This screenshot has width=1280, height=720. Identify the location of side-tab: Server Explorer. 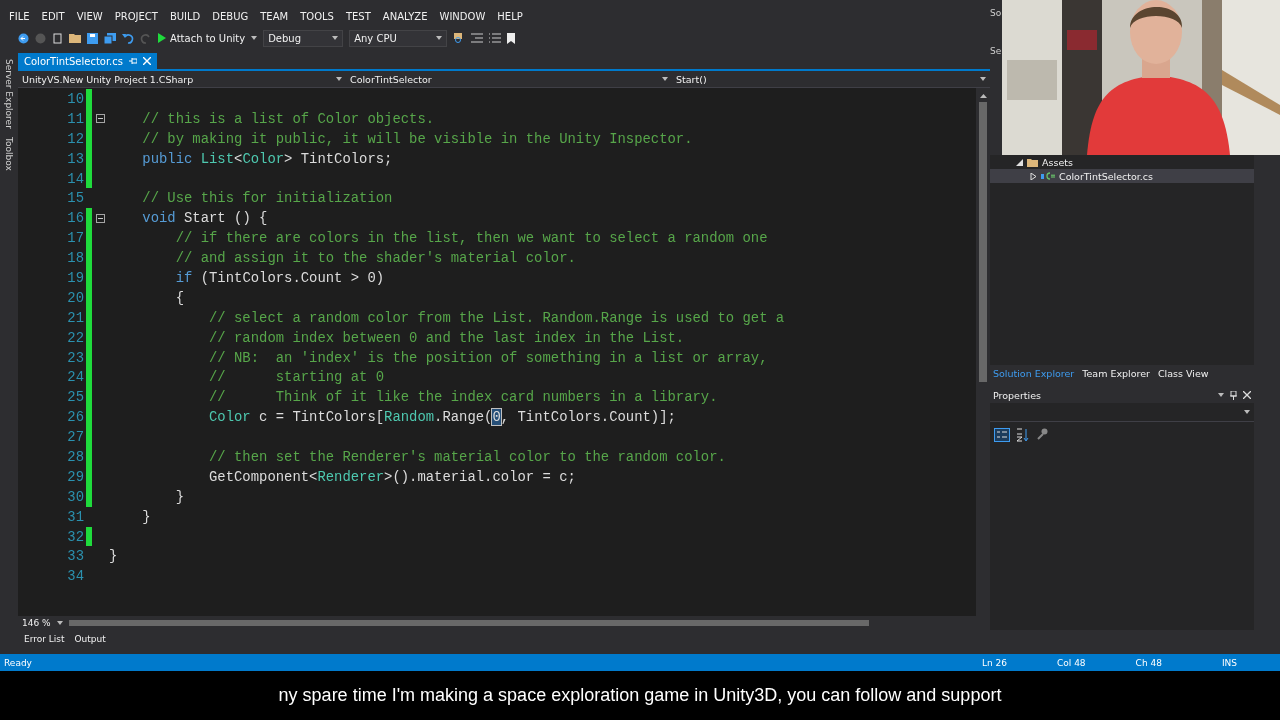
(9, 94).